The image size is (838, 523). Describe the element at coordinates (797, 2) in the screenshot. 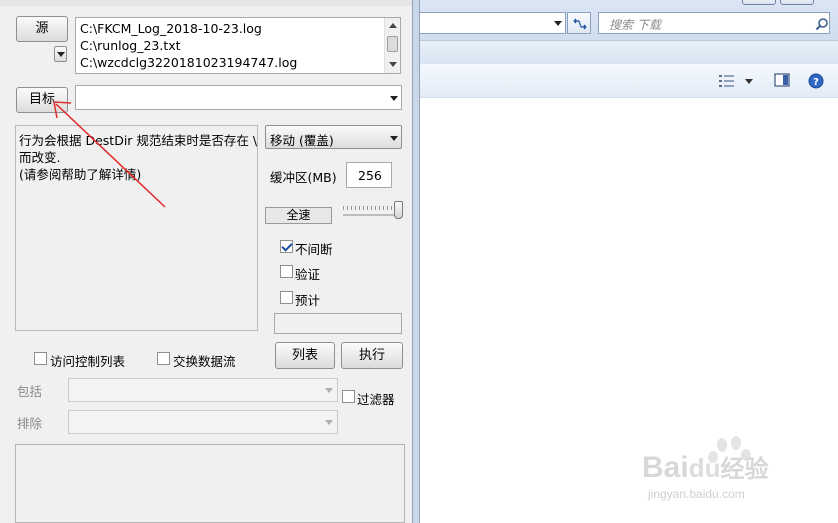

I see `maximize-button` at that location.